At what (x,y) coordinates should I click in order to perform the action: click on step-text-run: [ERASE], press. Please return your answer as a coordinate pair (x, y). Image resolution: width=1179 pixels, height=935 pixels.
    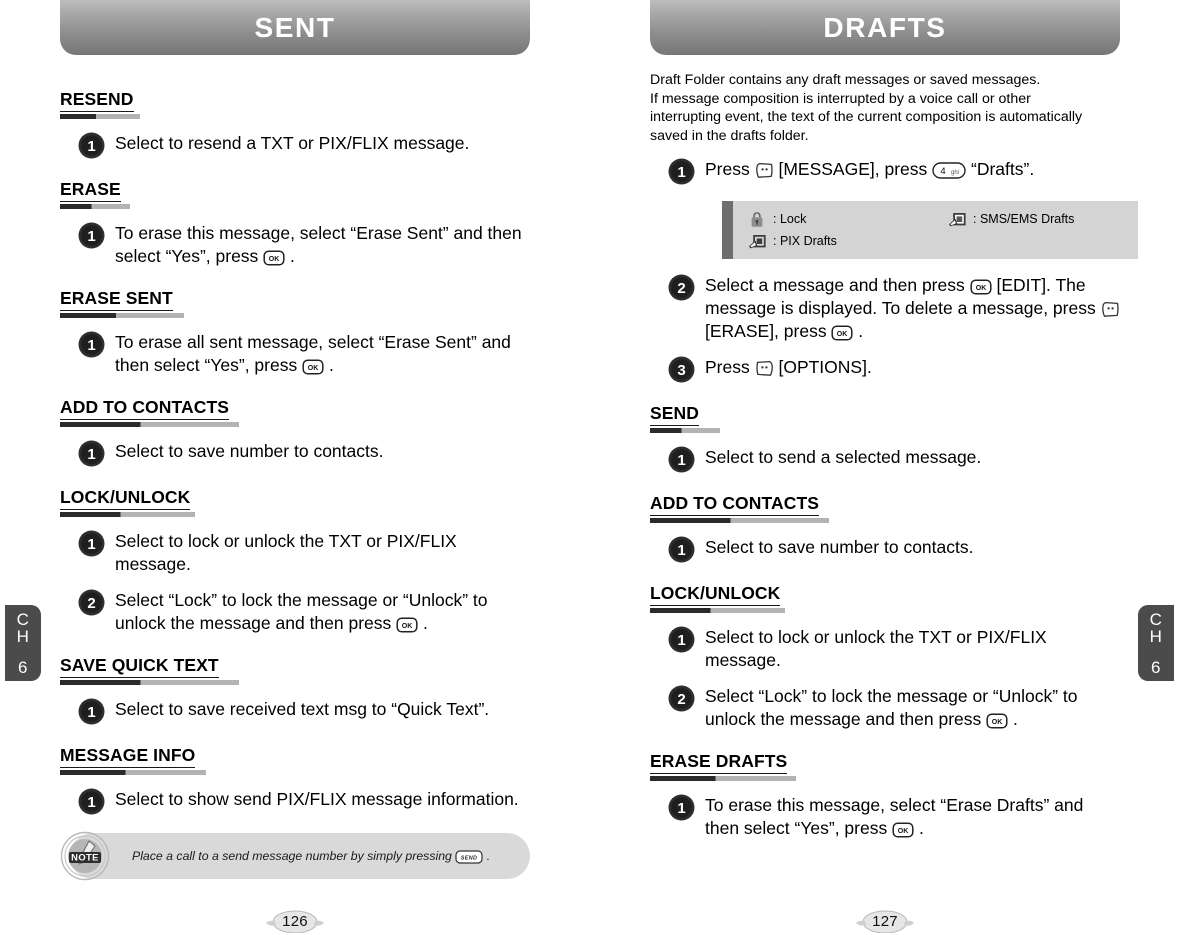
    Looking at the image, I should click on (768, 331).